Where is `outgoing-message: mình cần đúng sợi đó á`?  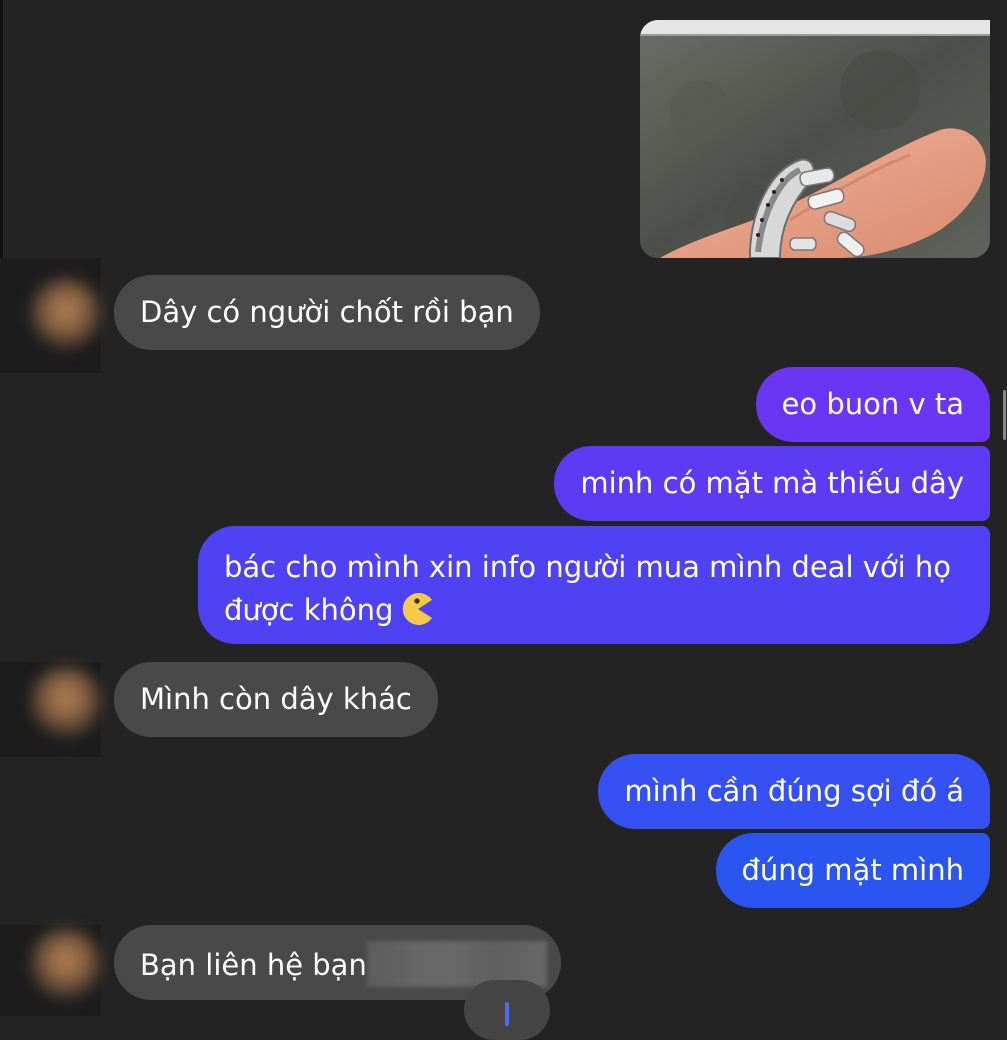 outgoing-message: mình cần đúng sợi đó á is located at coordinates (794, 791).